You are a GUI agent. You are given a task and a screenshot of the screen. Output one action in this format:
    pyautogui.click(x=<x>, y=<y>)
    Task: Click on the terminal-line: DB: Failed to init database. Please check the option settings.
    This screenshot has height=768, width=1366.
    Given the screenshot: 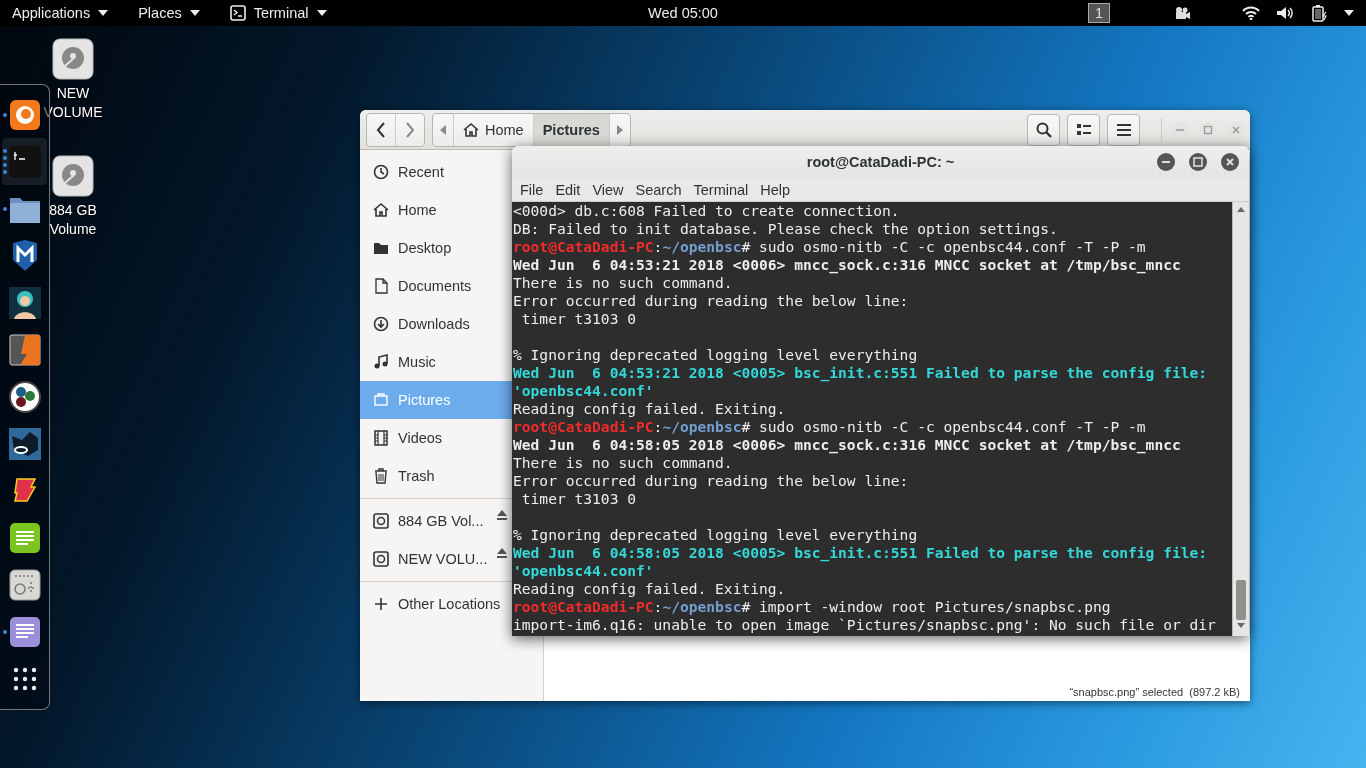 What is the action you would take?
    pyautogui.click(x=786, y=229)
    